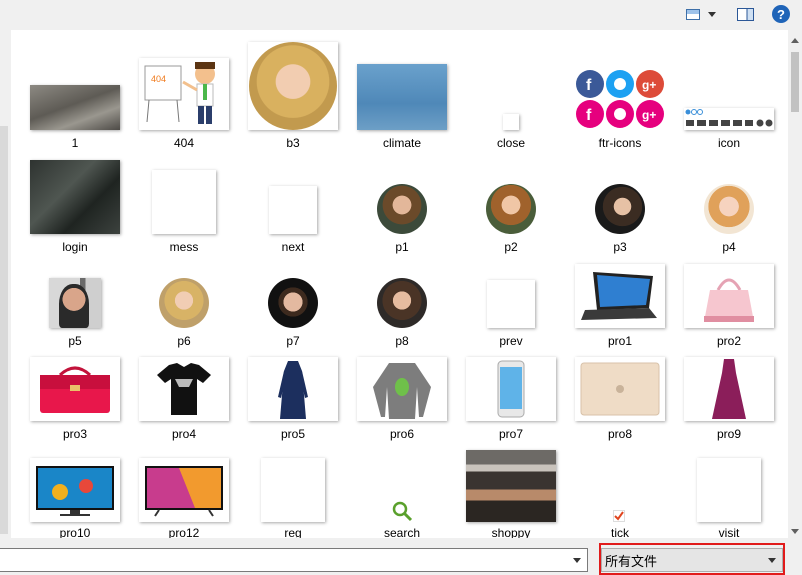 This screenshot has height=575, width=802. What do you see at coordinates (75, 293) in the screenshot?
I see `file-item-p5: p5` at bounding box center [75, 293].